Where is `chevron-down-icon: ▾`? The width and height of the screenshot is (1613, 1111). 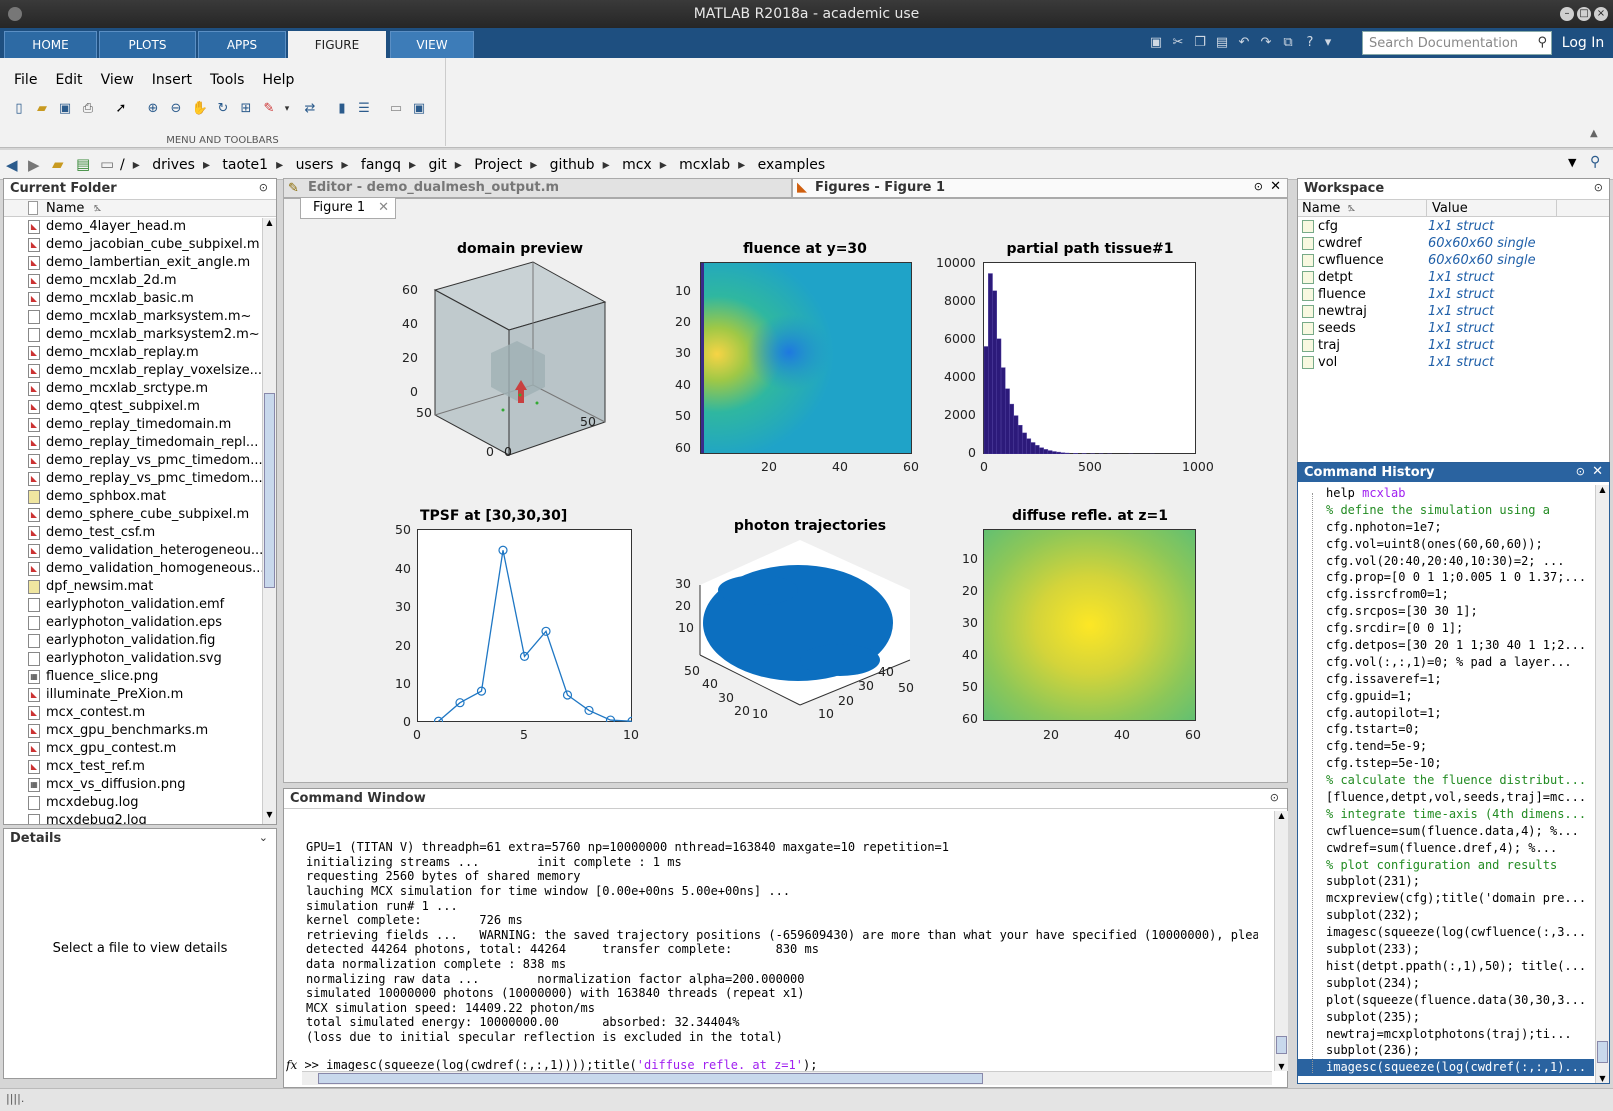 chevron-down-icon: ▾ is located at coordinates (1328, 43).